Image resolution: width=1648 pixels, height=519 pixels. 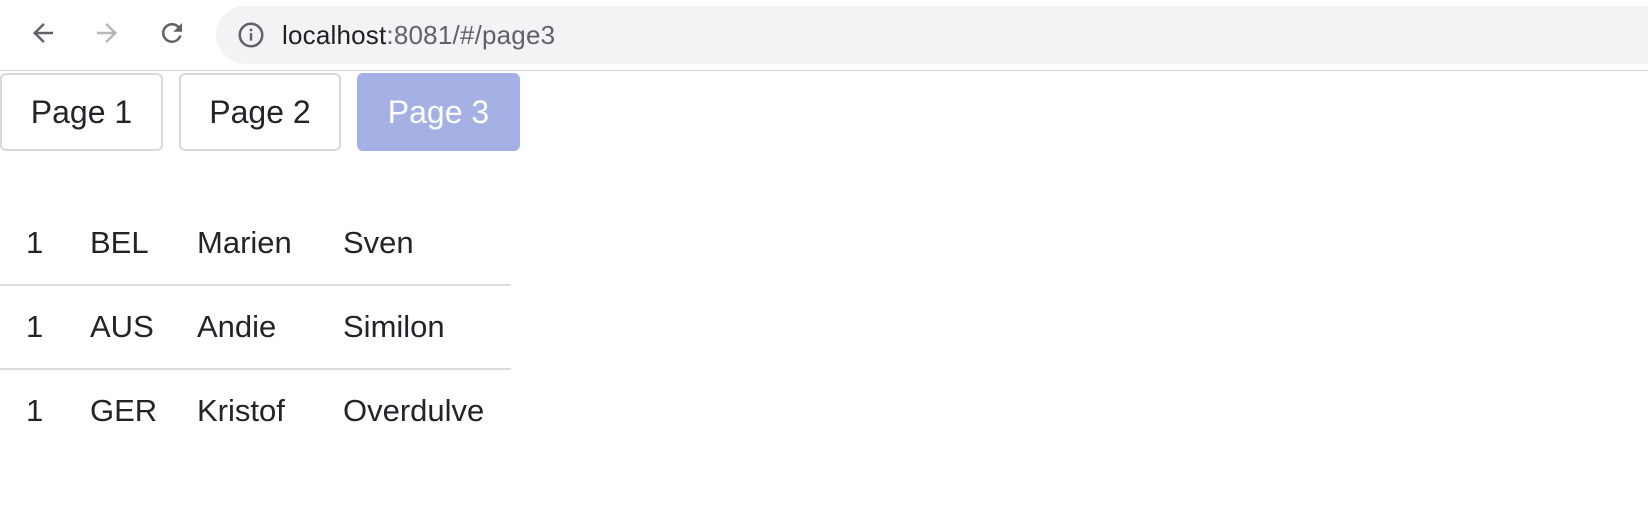 What do you see at coordinates (124, 410) in the screenshot?
I see `table-cell: GER` at bounding box center [124, 410].